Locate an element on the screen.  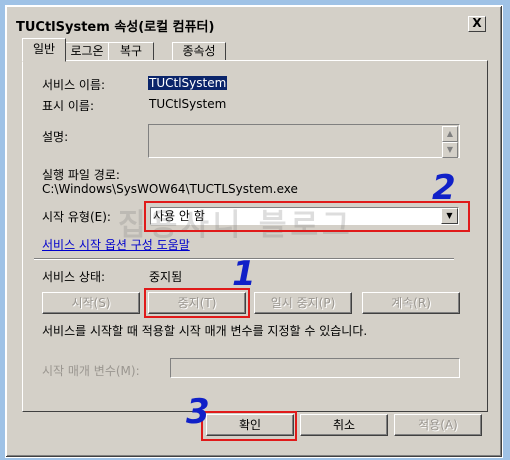
step-2-number: 2 is located at coordinates (444, 188).